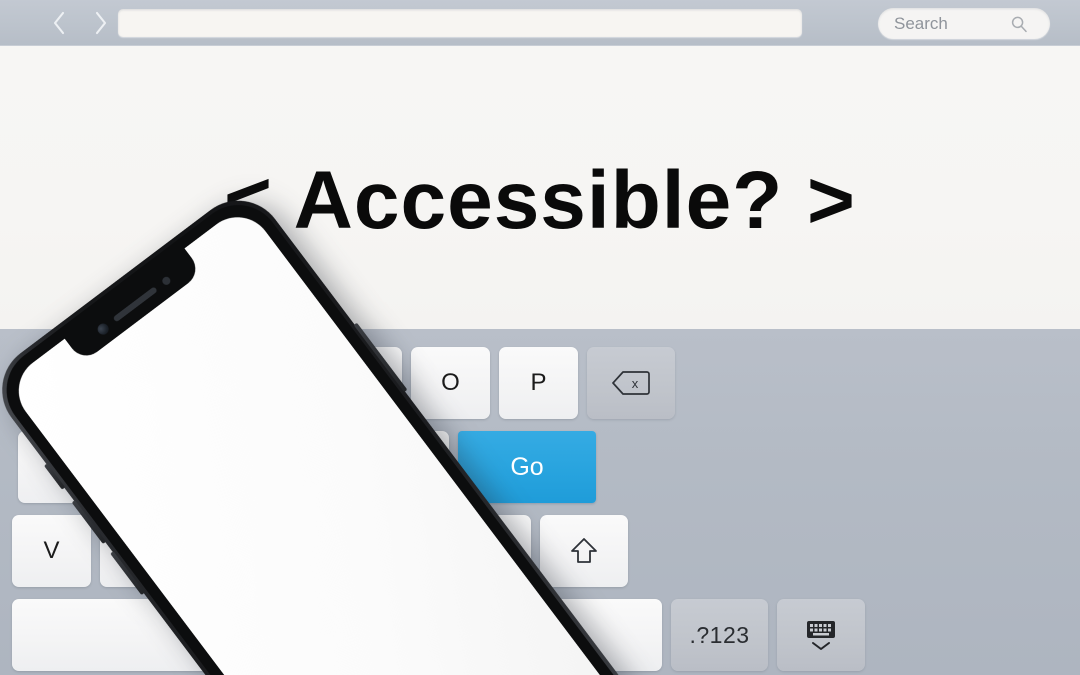  Describe the element at coordinates (80, 23) in the screenshot. I see `navigation-arrows` at that location.